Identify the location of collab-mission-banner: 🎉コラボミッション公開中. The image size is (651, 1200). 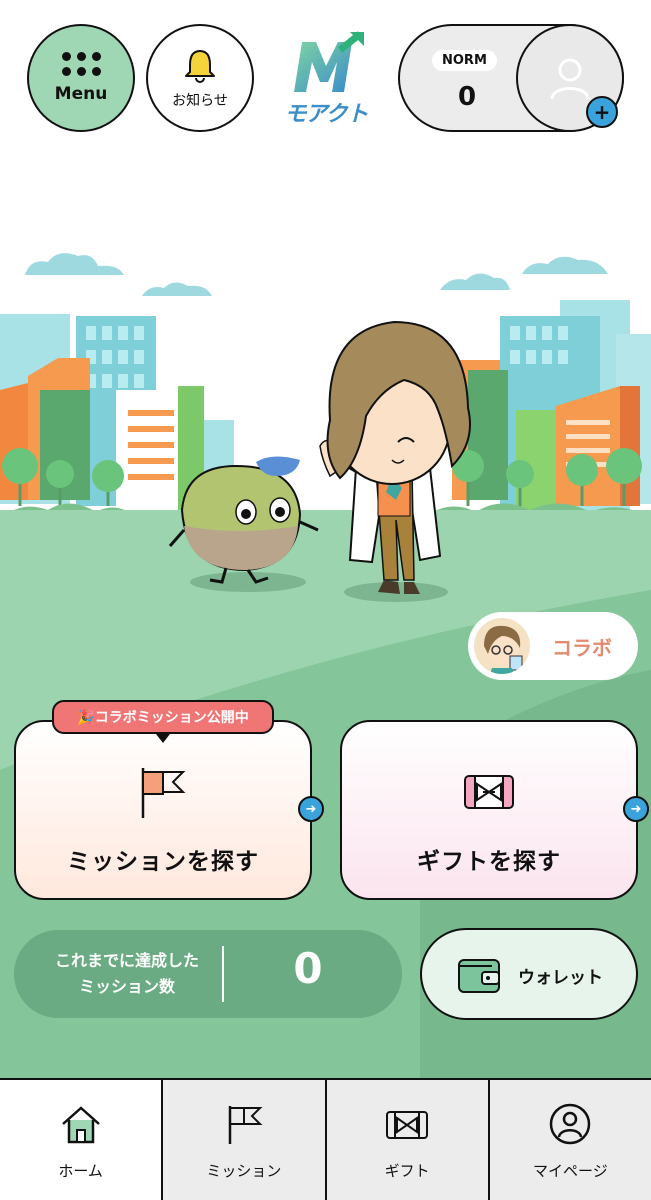
(163, 717).